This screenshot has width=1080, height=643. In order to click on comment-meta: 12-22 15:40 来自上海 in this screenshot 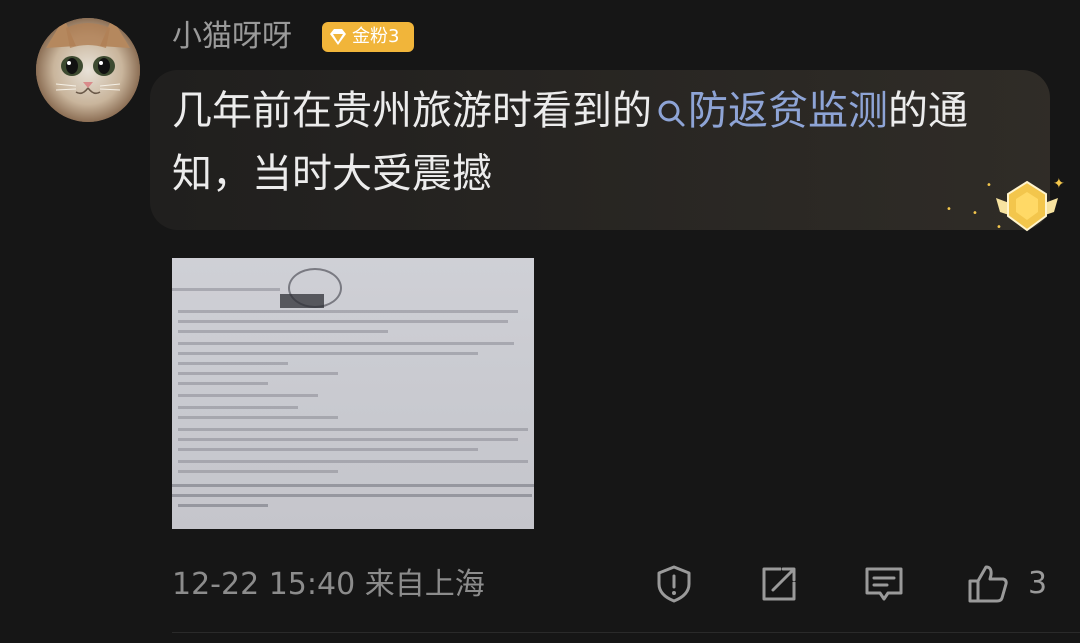, I will do `click(328, 585)`.